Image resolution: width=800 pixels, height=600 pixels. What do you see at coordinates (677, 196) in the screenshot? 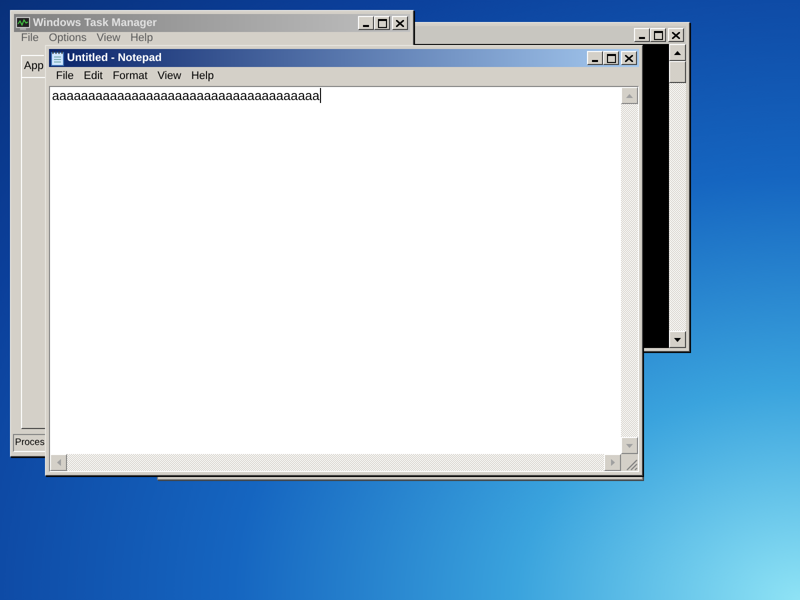
I see `vertical-scrollbar` at bounding box center [677, 196].